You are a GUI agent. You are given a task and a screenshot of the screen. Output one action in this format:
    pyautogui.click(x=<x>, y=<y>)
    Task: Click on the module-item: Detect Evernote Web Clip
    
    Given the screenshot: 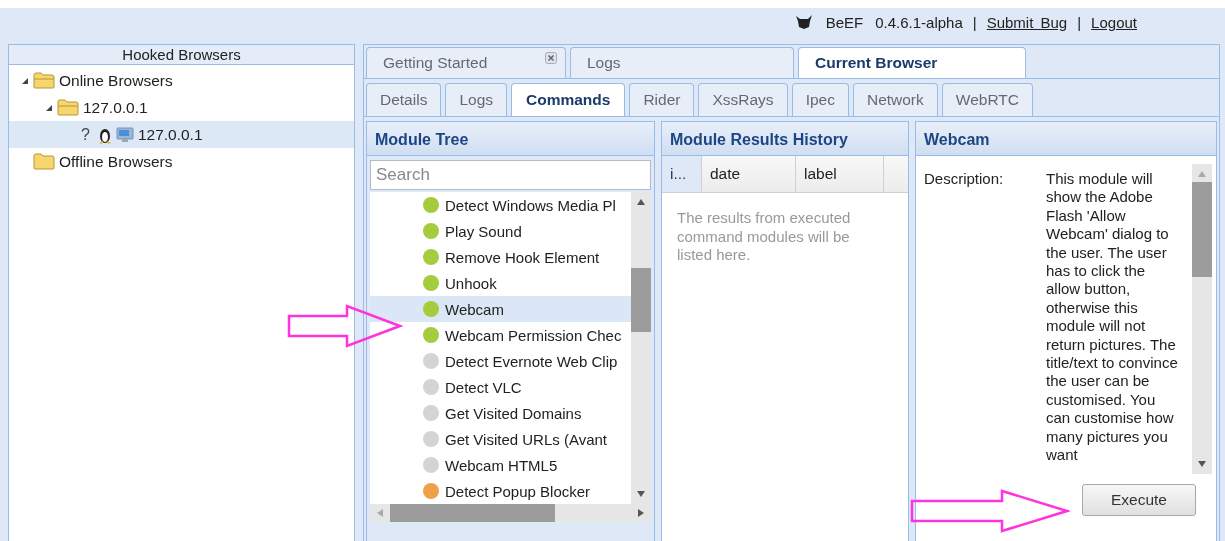 What is the action you would take?
    pyautogui.click(x=500, y=361)
    